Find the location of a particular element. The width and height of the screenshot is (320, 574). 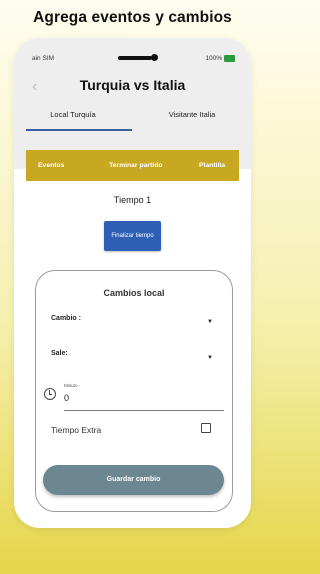

tab-local: Local Turquía is located at coordinates (73, 118).